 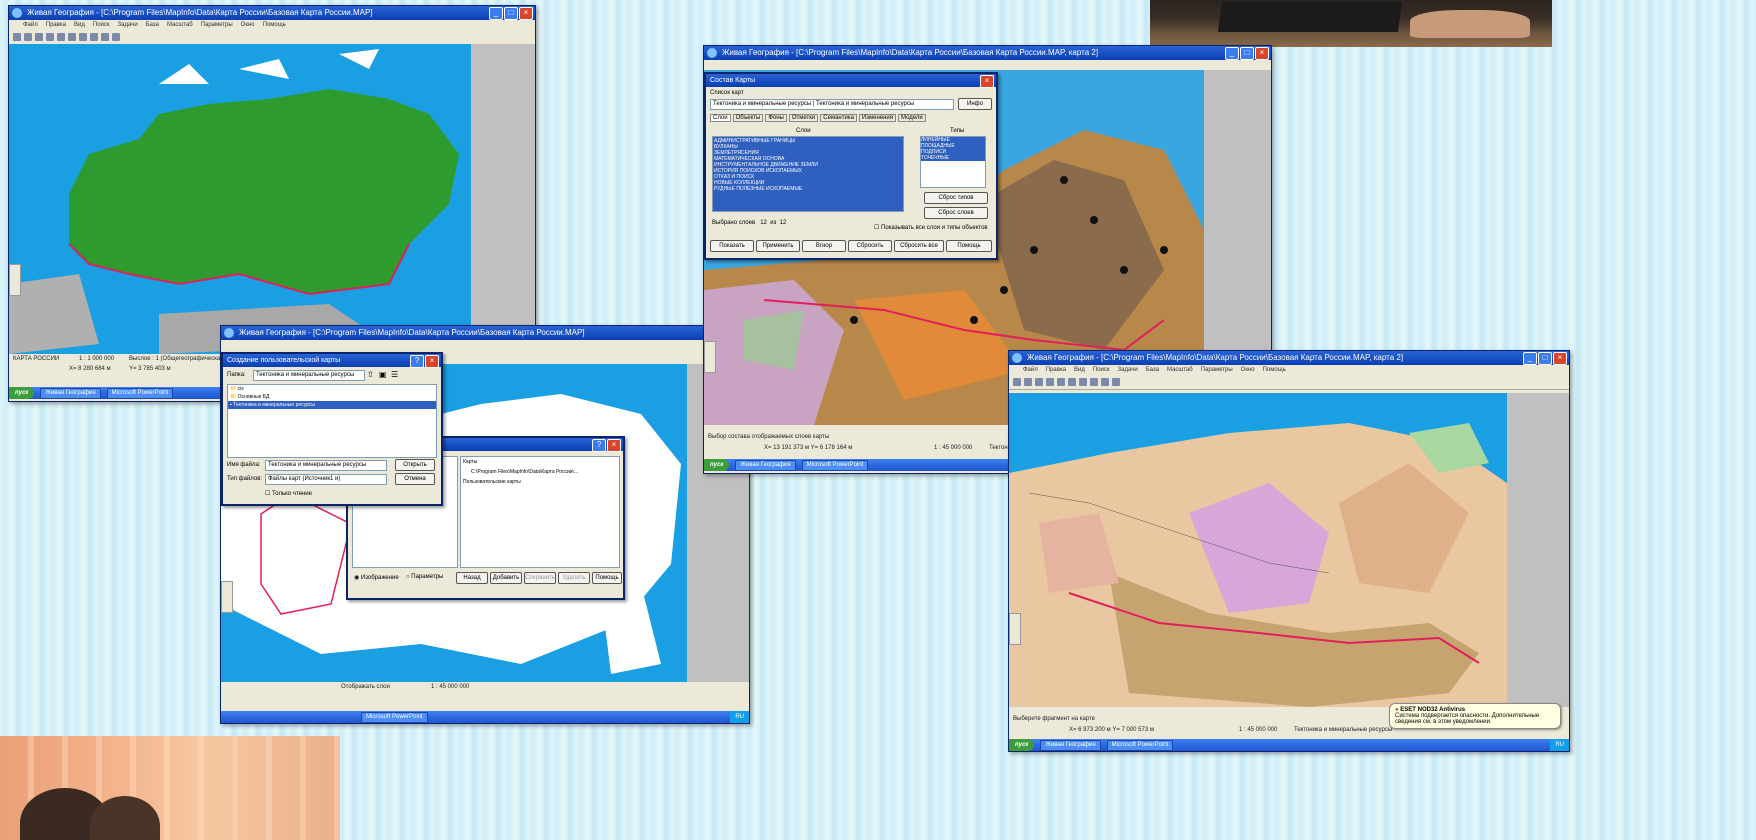 I want to click on list-item: ТОЧЕЧНЫЕ, so click(x=953, y=158).